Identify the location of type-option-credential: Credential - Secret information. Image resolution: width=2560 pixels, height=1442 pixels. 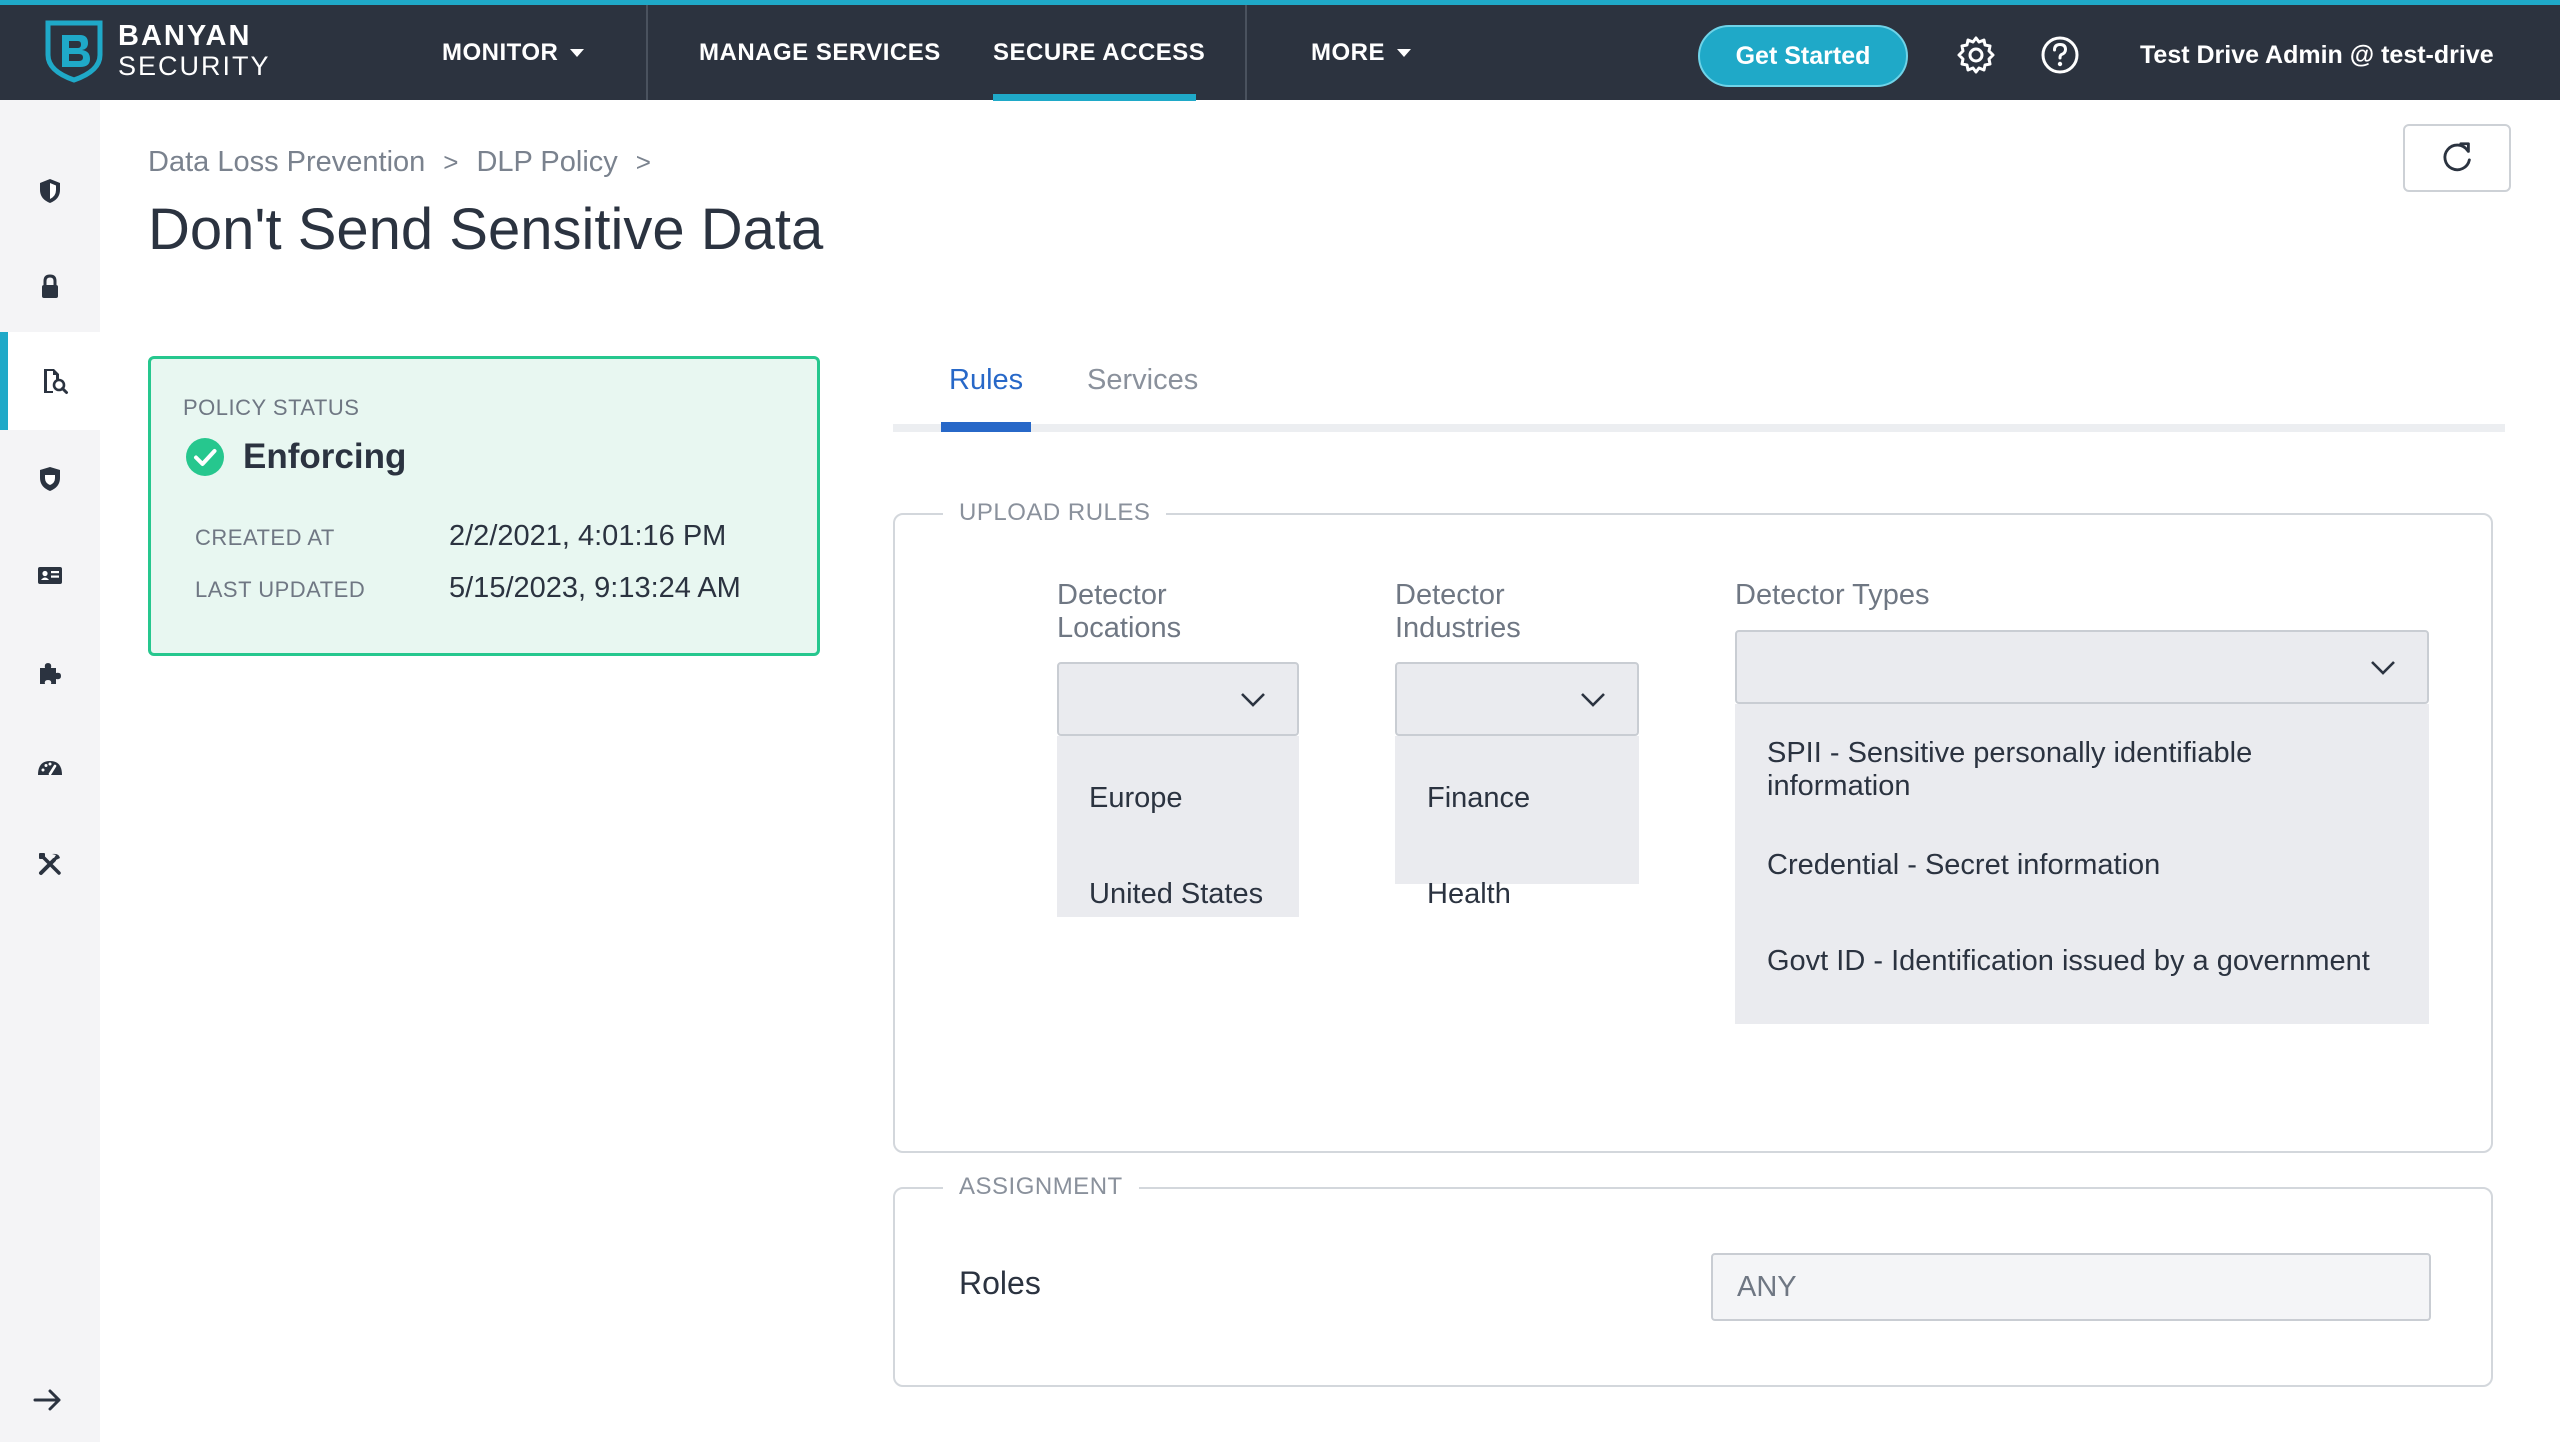
(1963, 865).